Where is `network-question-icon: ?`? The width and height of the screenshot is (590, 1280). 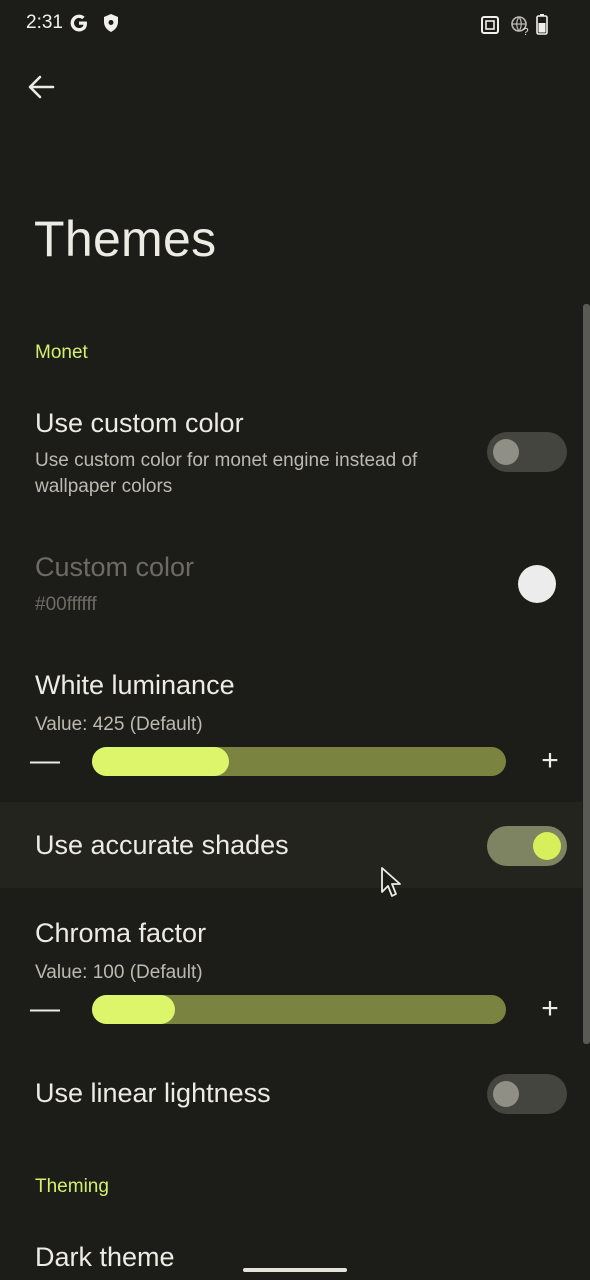
network-question-icon: ? is located at coordinates (520, 25).